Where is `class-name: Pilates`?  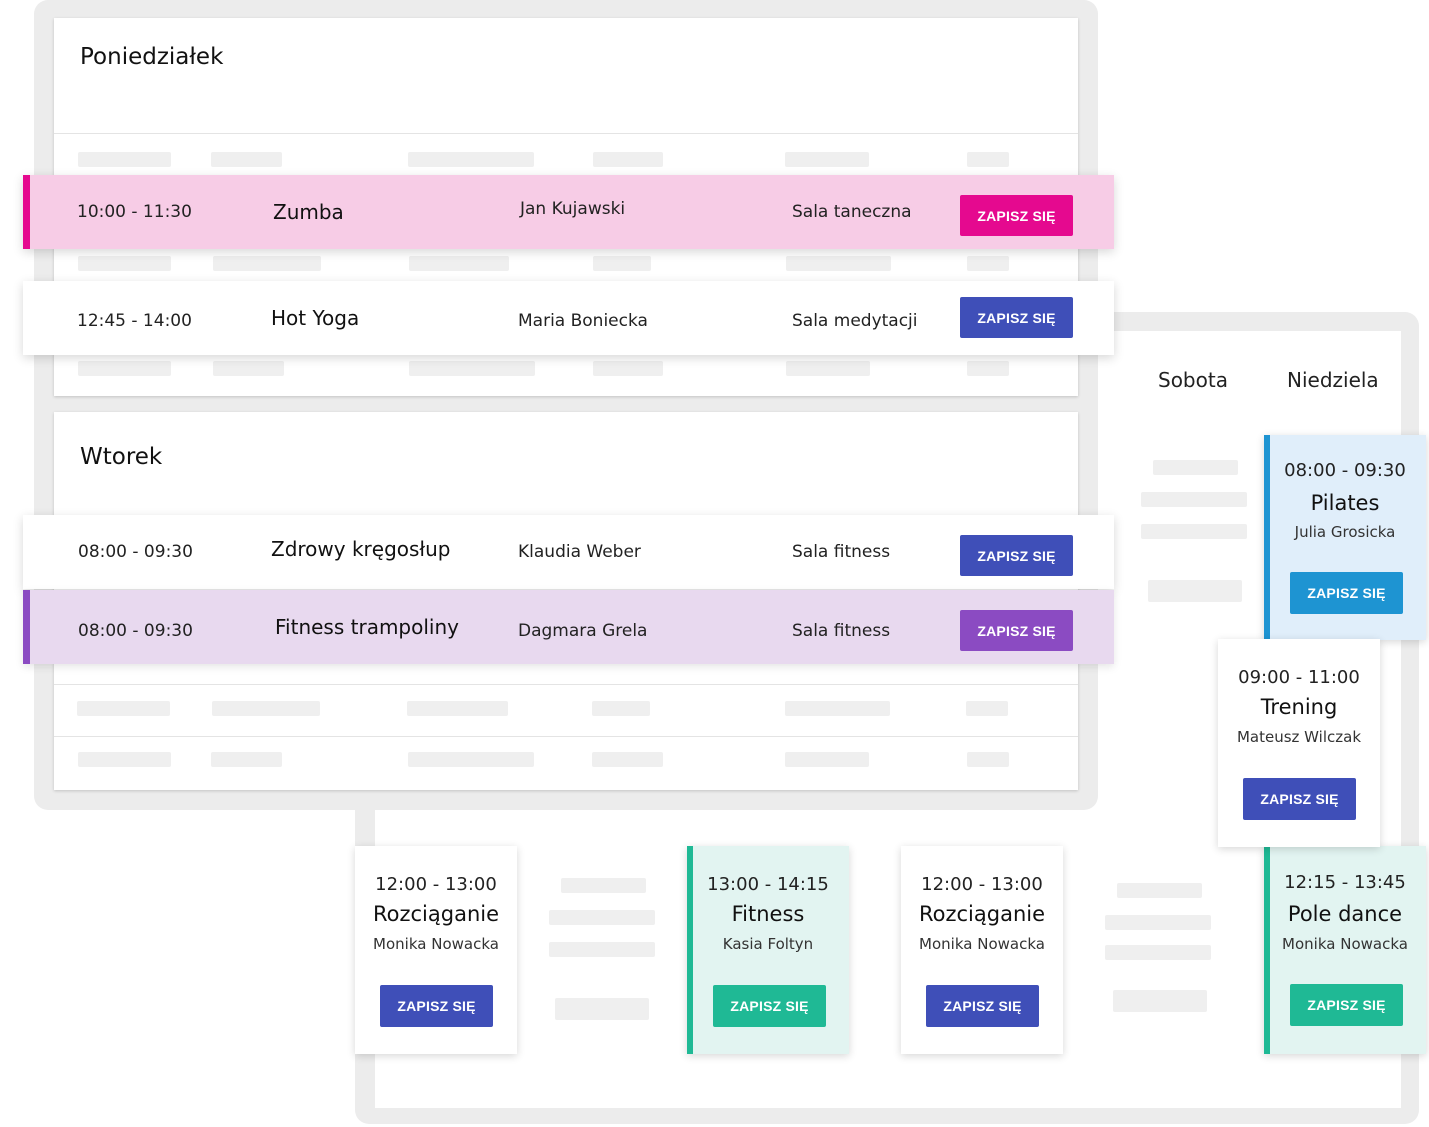 class-name: Pilates is located at coordinates (1345, 503).